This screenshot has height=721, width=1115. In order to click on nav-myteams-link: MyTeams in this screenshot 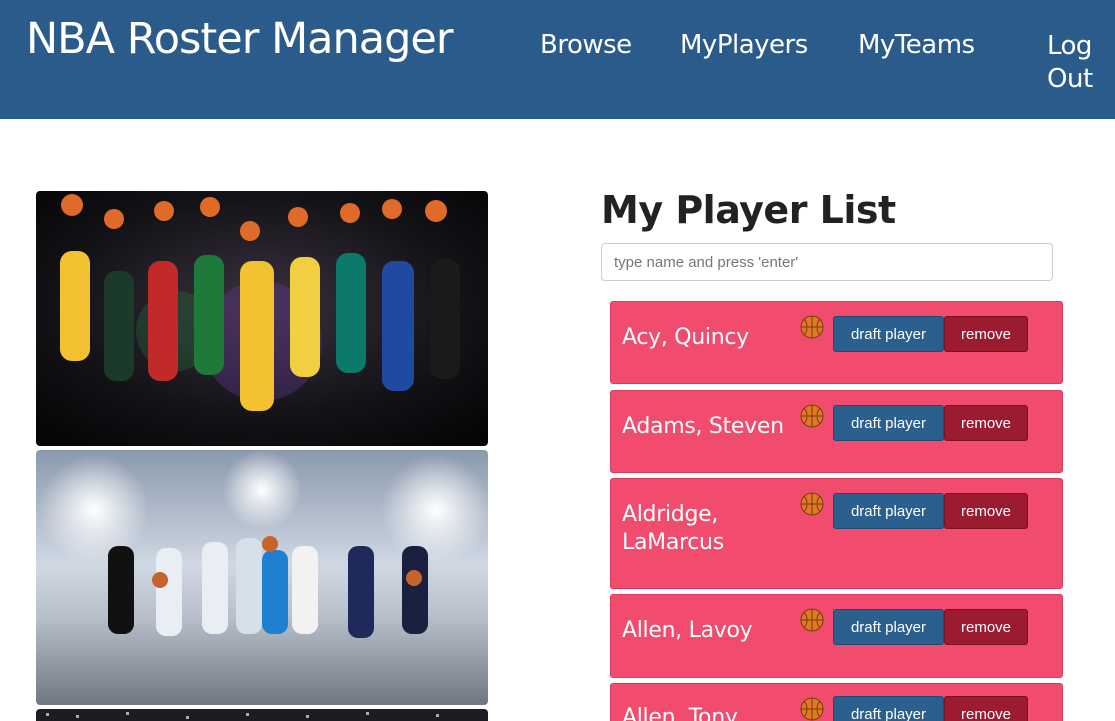, I will do `click(916, 45)`.